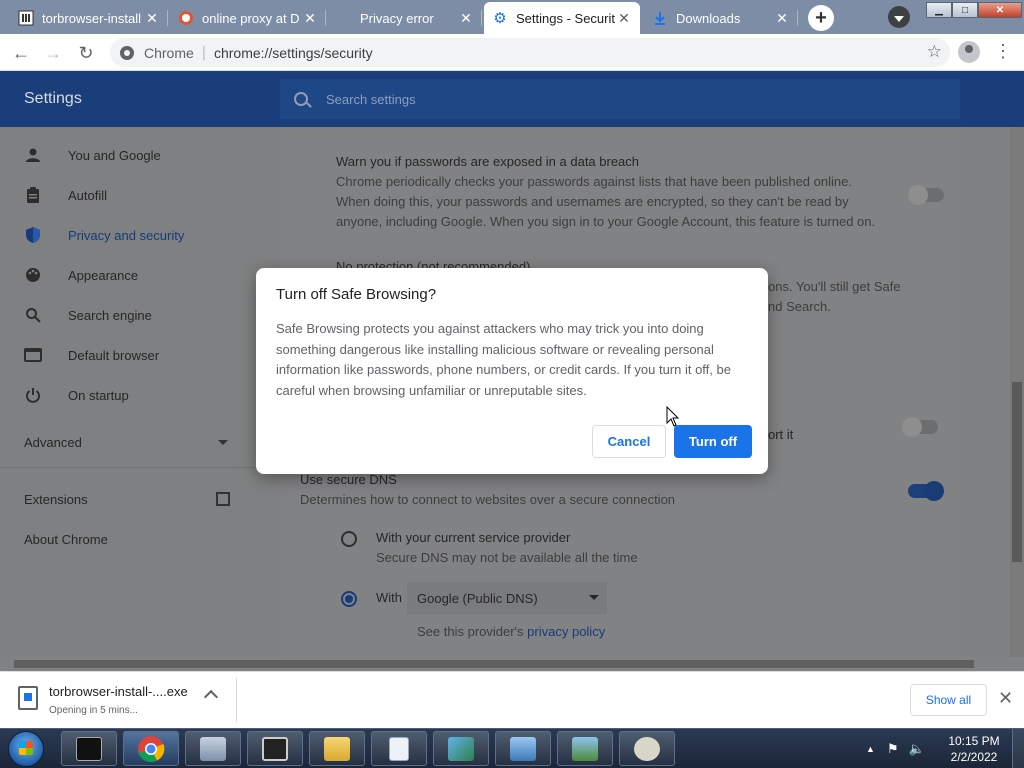 The height and width of the screenshot is (768, 1024). I want to click on windows-taskbar: ▲ ⚑ 🔈 10:15 PM 2/2/2022, so click(512, 748).